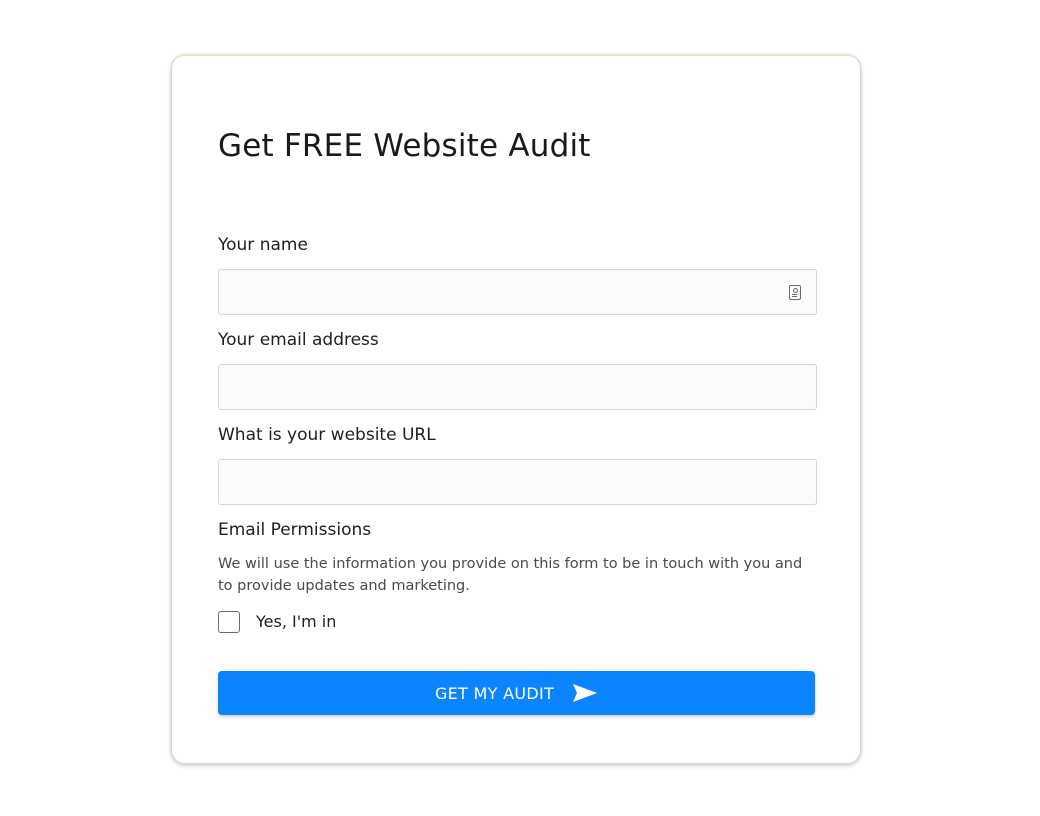 This screenshot has height=816, width=1040. Describe the element at coordinates (263, 245) in the screenshot. I see `name-label: Your name` at that location.